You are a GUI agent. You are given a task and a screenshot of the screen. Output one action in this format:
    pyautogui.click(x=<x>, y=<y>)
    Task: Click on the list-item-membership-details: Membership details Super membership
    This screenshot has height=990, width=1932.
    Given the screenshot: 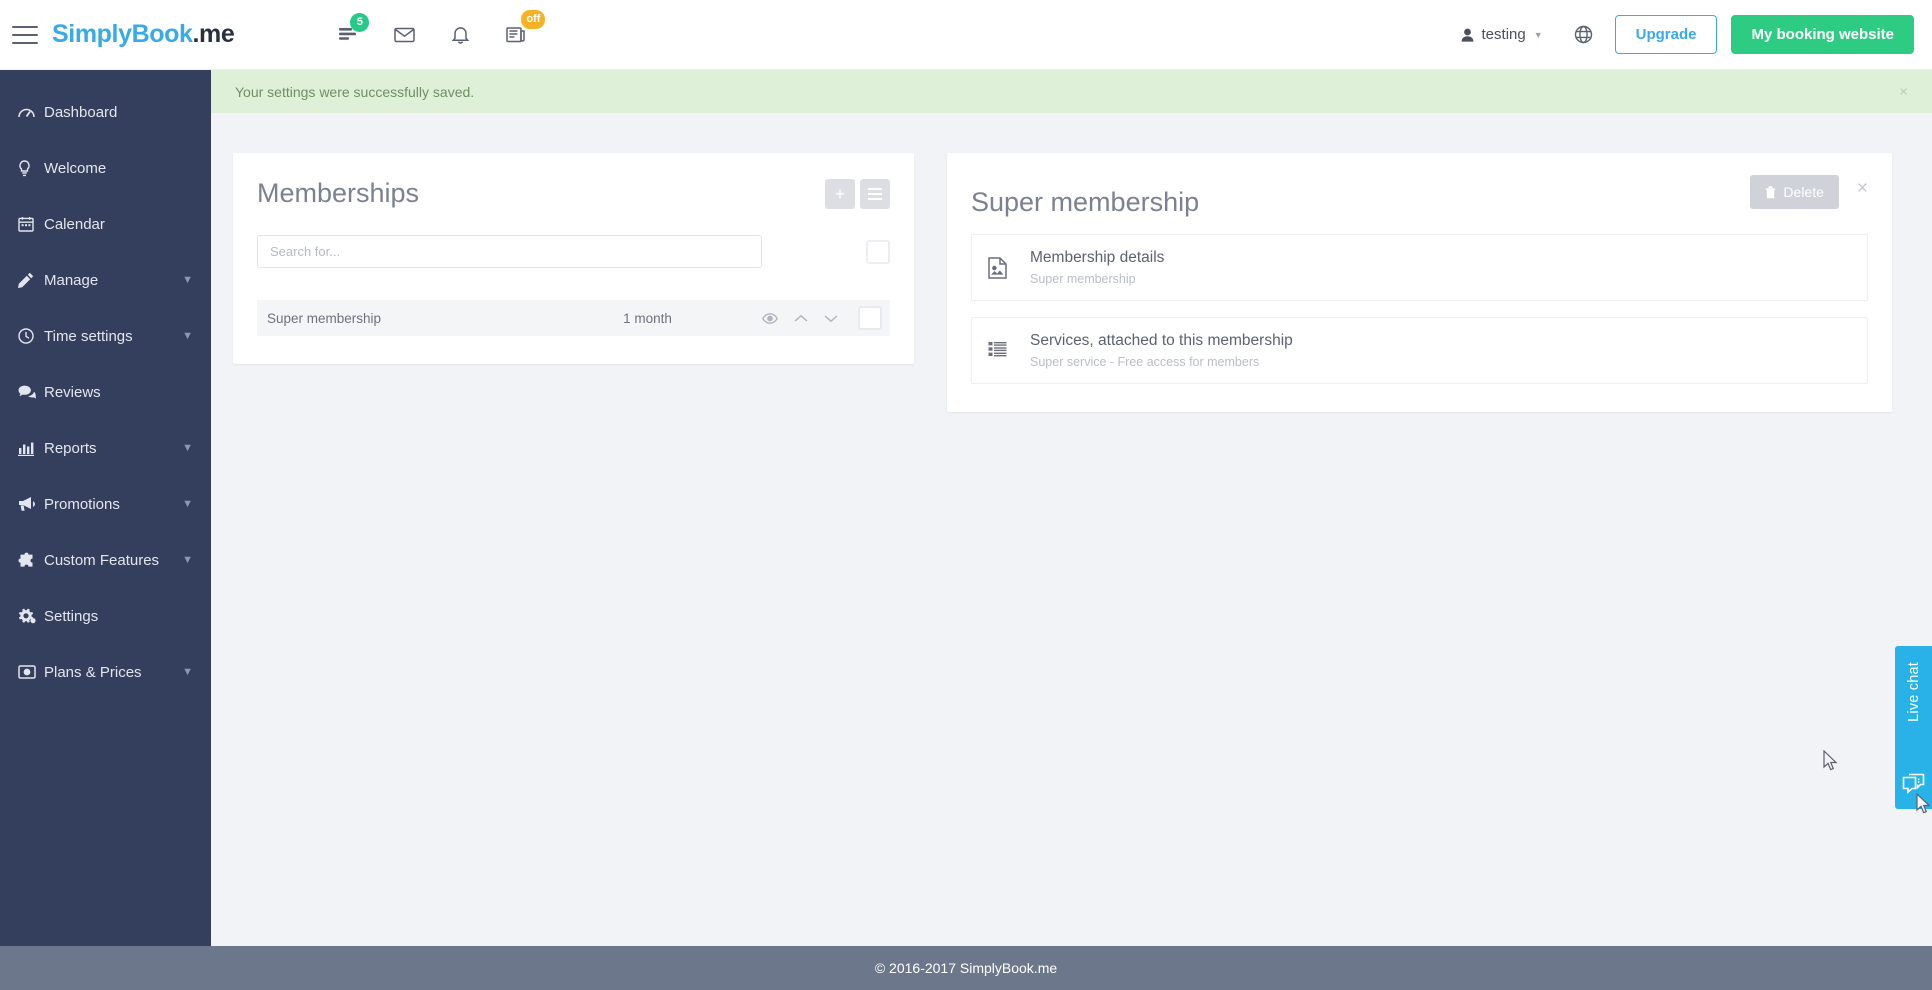 What is the action you would take?
    pyautogui.click(x=1419, y=267)
    